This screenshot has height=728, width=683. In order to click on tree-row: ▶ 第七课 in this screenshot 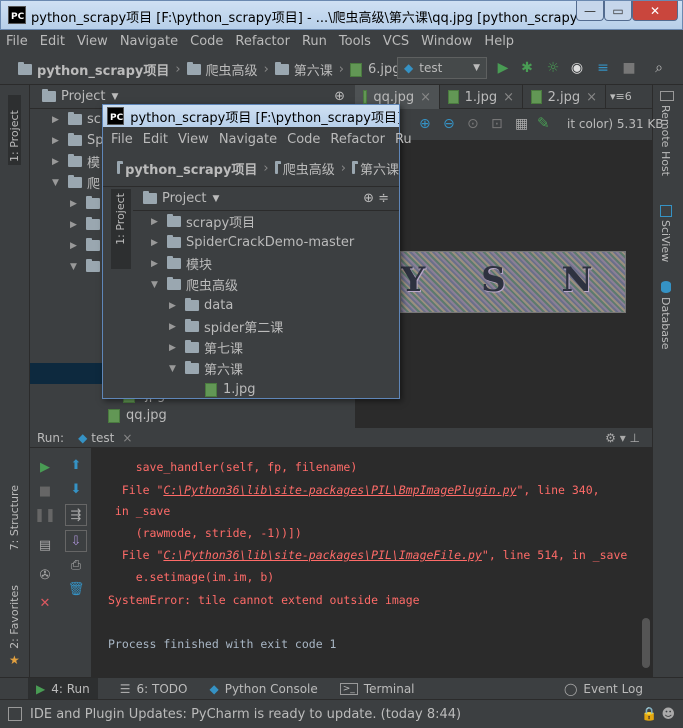, I will do `click(266, 347)`.